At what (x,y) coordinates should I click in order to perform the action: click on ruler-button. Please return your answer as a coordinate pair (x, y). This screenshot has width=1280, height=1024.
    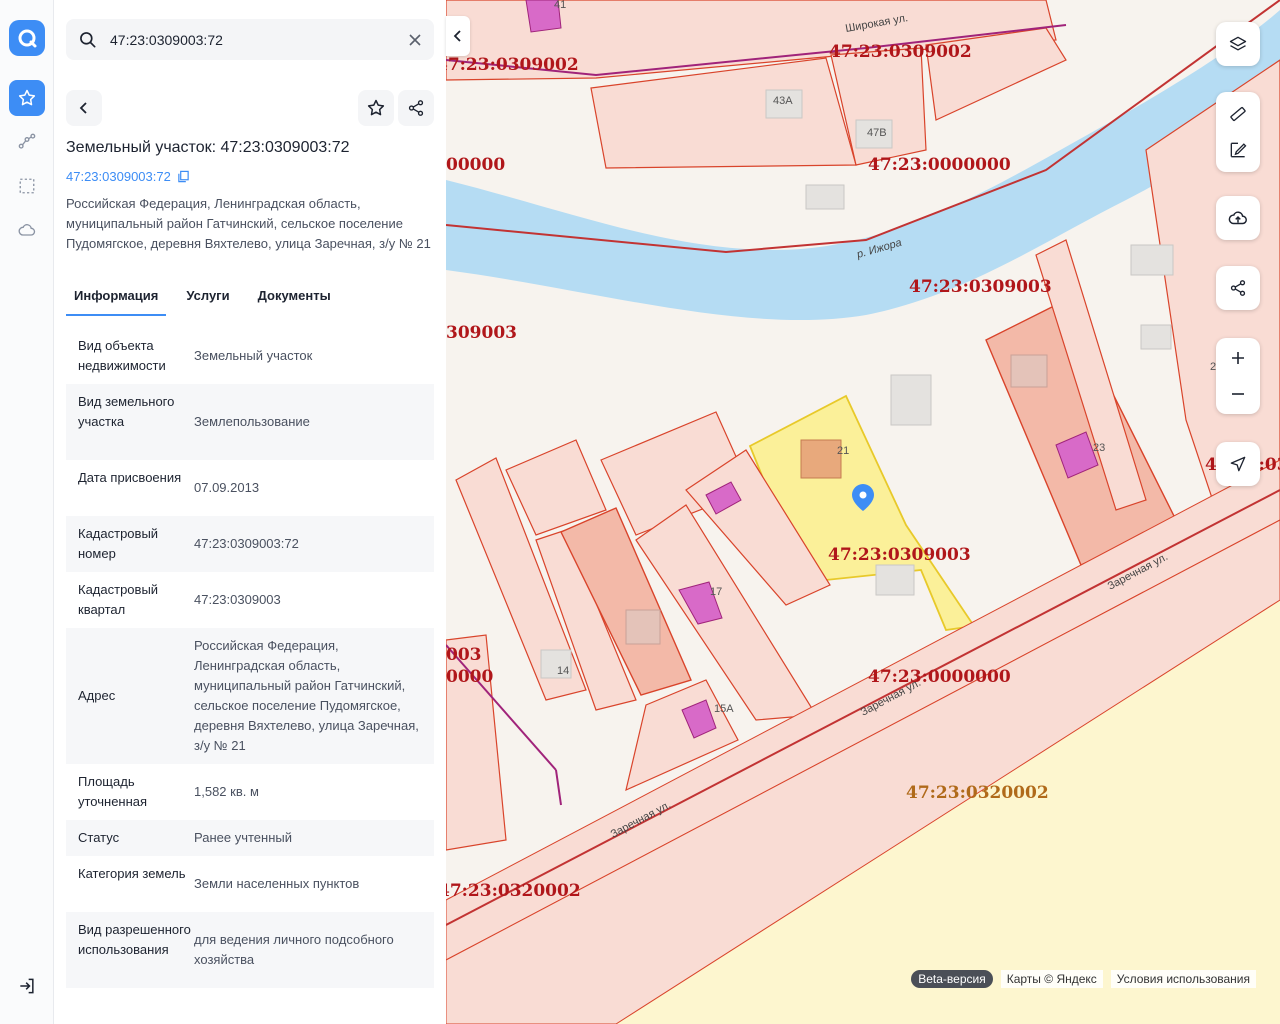
    Looking at the image, I should click on (1238, 114).